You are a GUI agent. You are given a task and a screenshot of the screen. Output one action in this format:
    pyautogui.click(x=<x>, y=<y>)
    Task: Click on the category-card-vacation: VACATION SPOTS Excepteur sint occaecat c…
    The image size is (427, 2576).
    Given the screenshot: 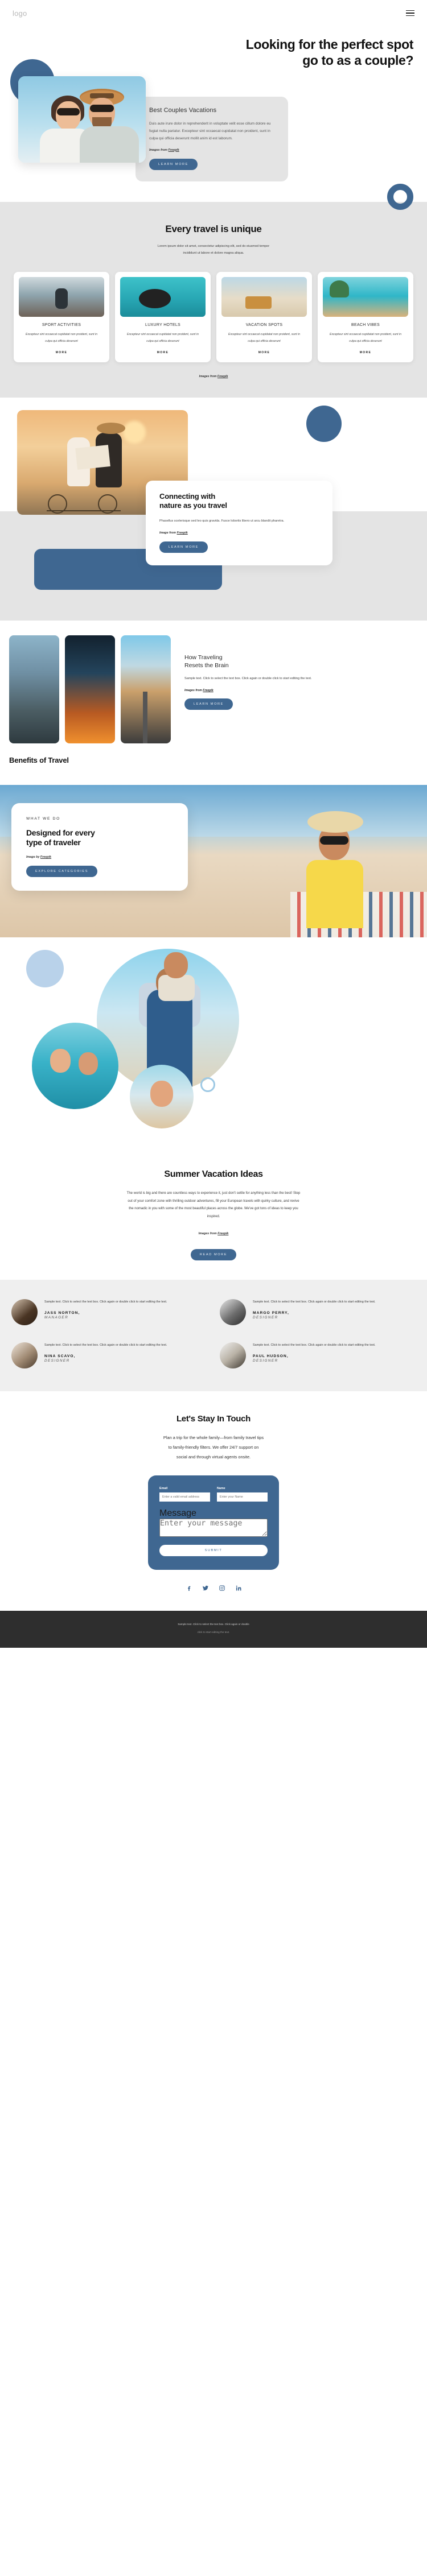 What is the action you would take?
    pyautogui.click(x=264, y=317)
    